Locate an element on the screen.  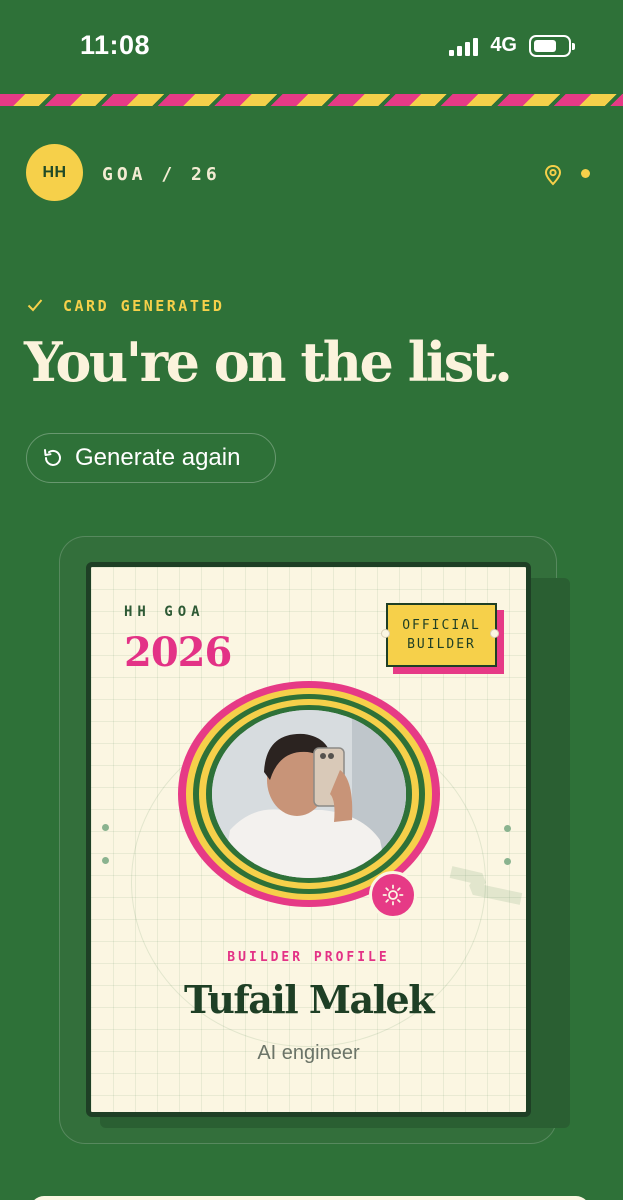
card-generated-label: CARD GENERATED is located at coordinates (144, 306).